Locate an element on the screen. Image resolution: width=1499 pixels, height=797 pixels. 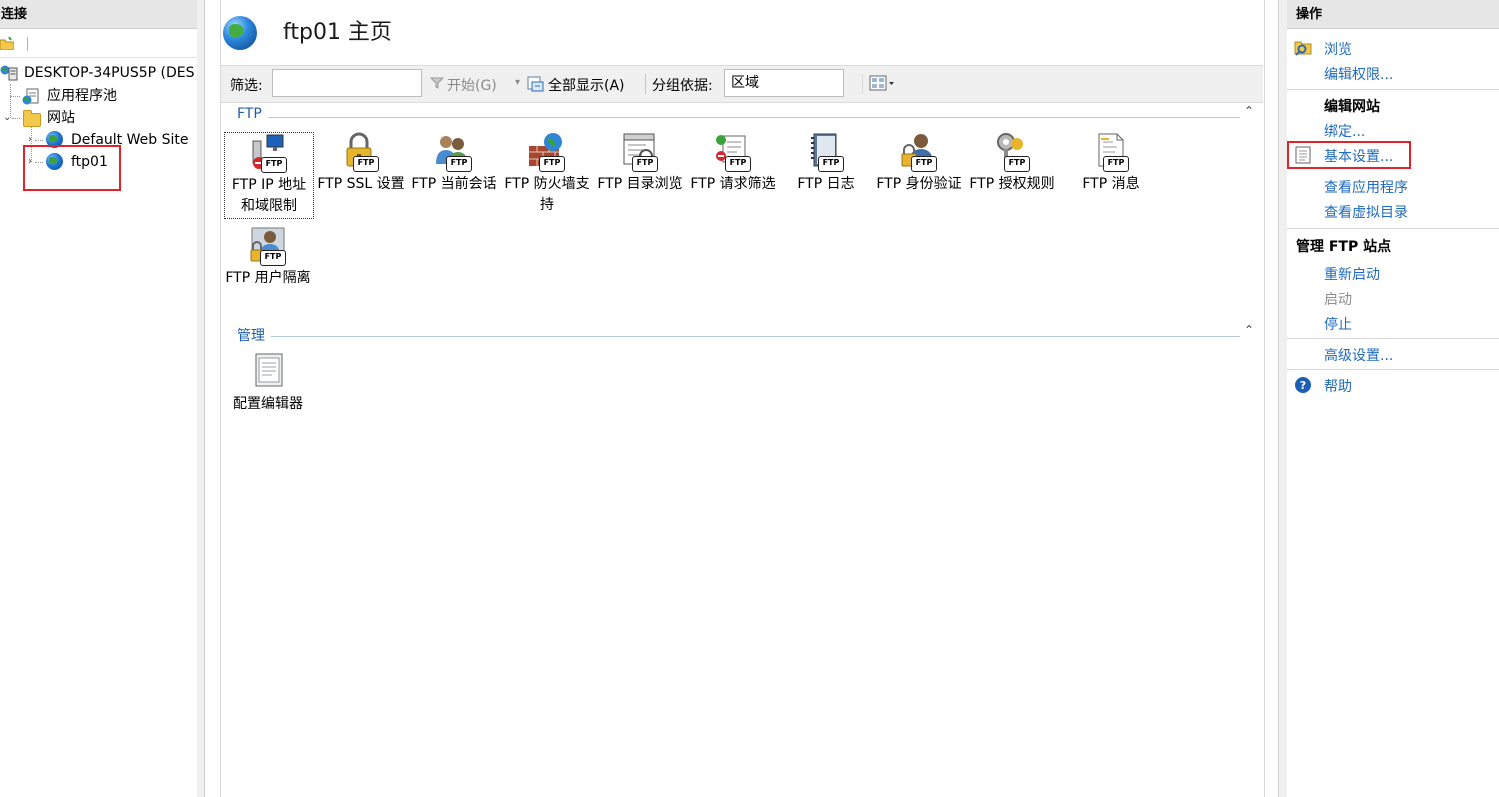
feature-ftp-messages: FTP FTP 消息 is located at coordinates (1111, 163).